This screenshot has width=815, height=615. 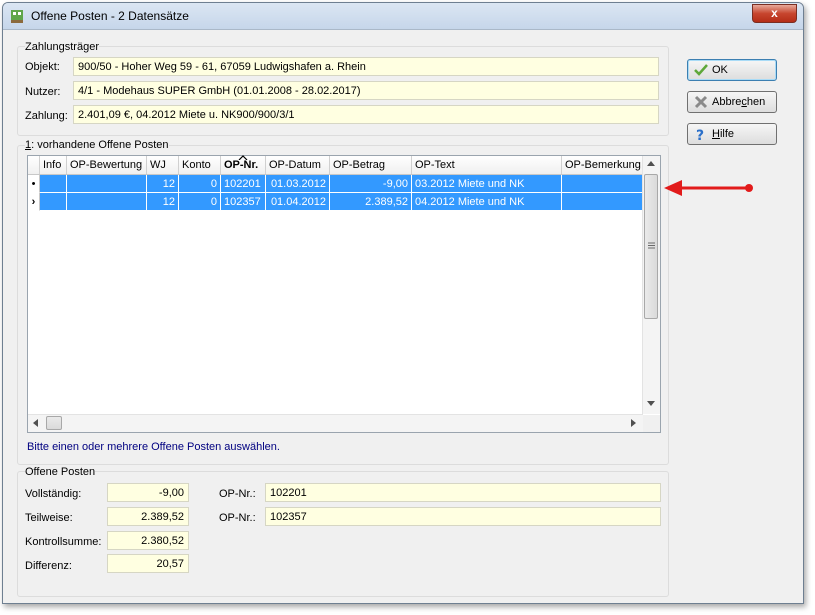 What do you see at coordinates (727, 134) in the screenshot?
I see `help-label-post: ilfe` at bounding box center [727, 134].